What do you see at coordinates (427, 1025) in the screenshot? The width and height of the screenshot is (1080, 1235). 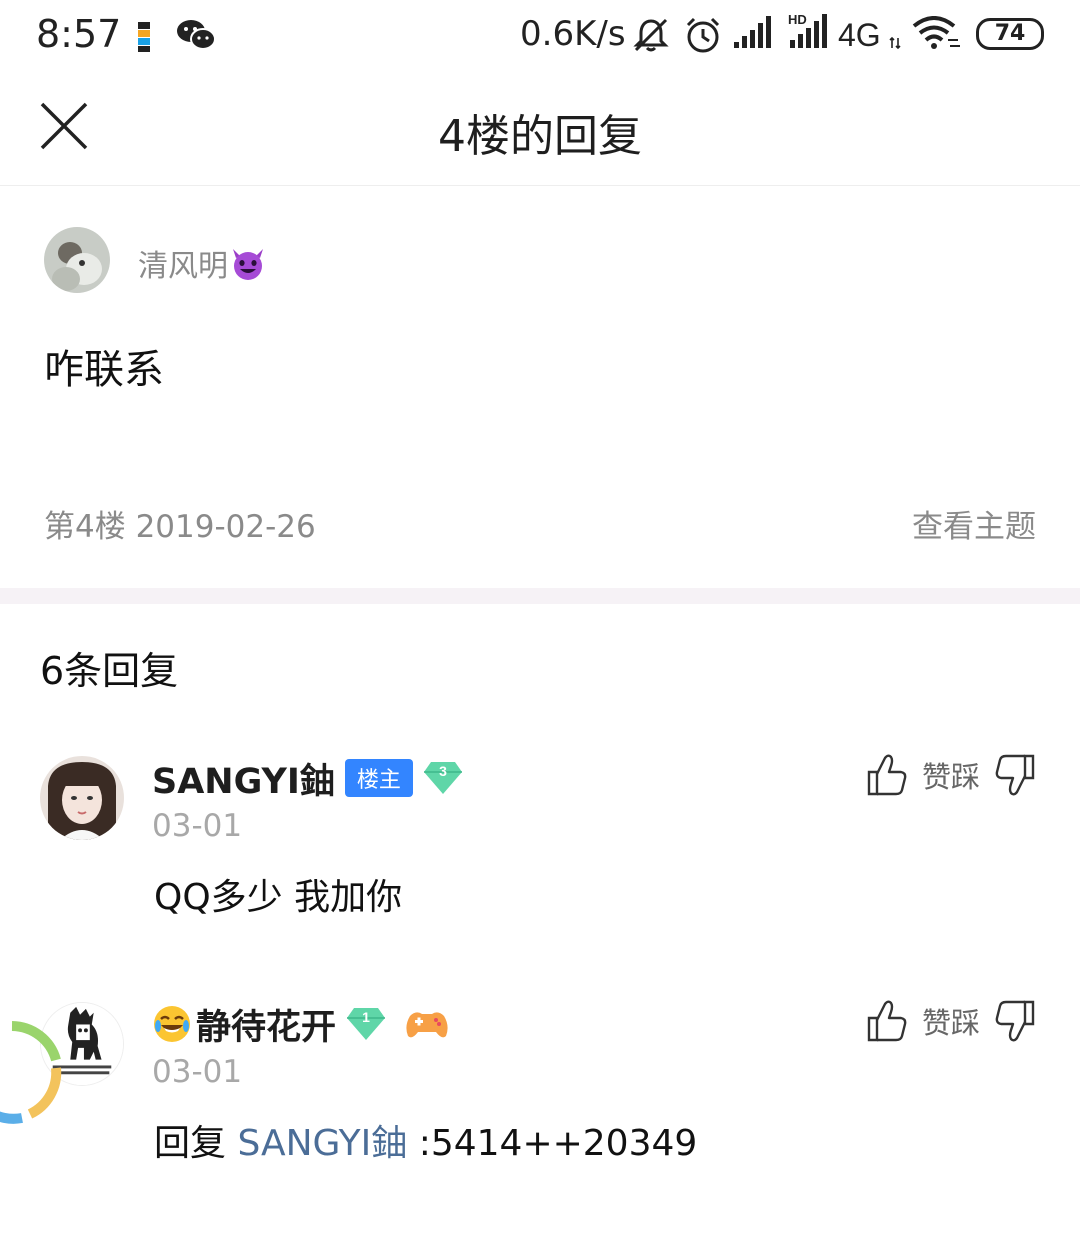 I see `gamepad-icon` at bounding box center [427, 1025].